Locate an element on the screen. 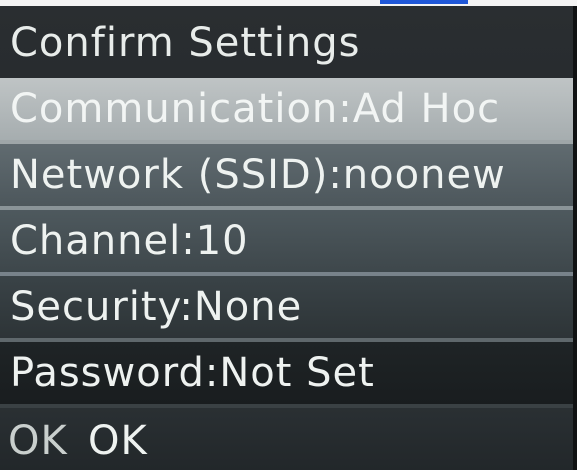  setting-row-network-ssid: Network (SSID):noonew is located at coordinates (286, 175).